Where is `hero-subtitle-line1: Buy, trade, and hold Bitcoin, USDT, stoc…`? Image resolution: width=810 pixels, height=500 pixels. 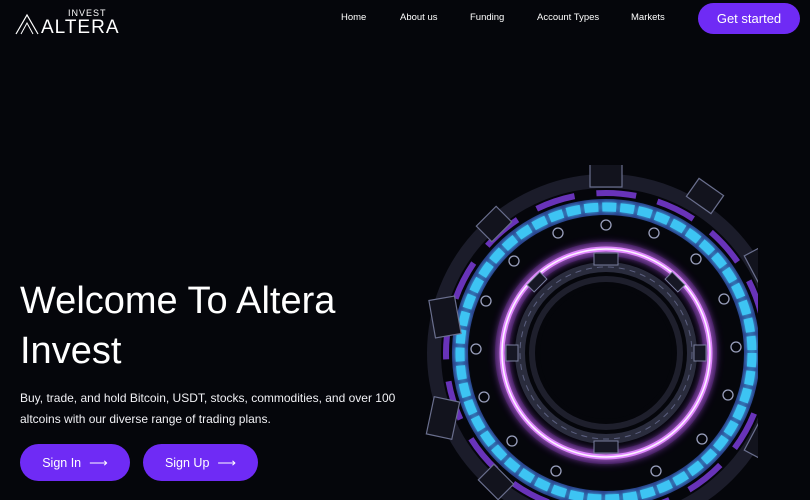
hero-subtitle-line1: Buy, trade, and hold Bitcoin, USDT, stoc… is located at coordinates (208, 398).